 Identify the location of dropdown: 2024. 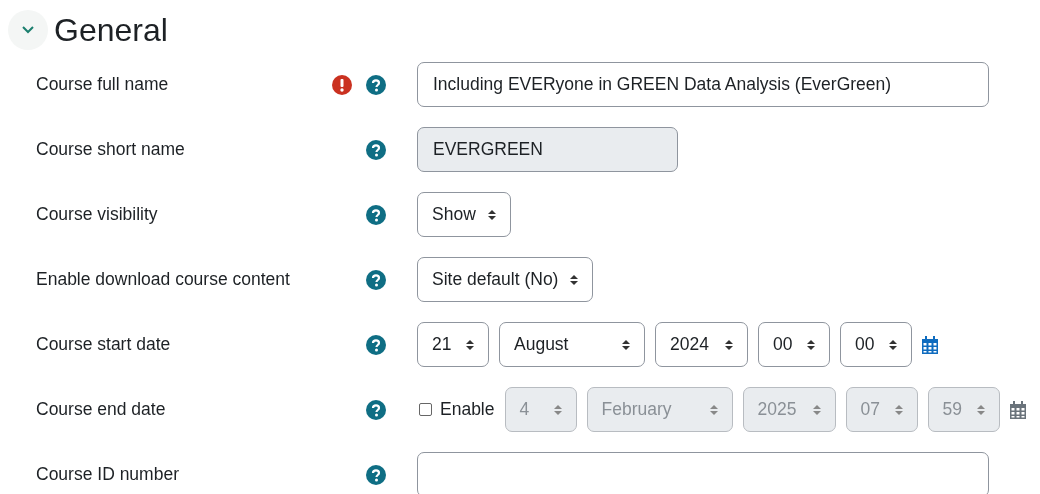
(701, 344).